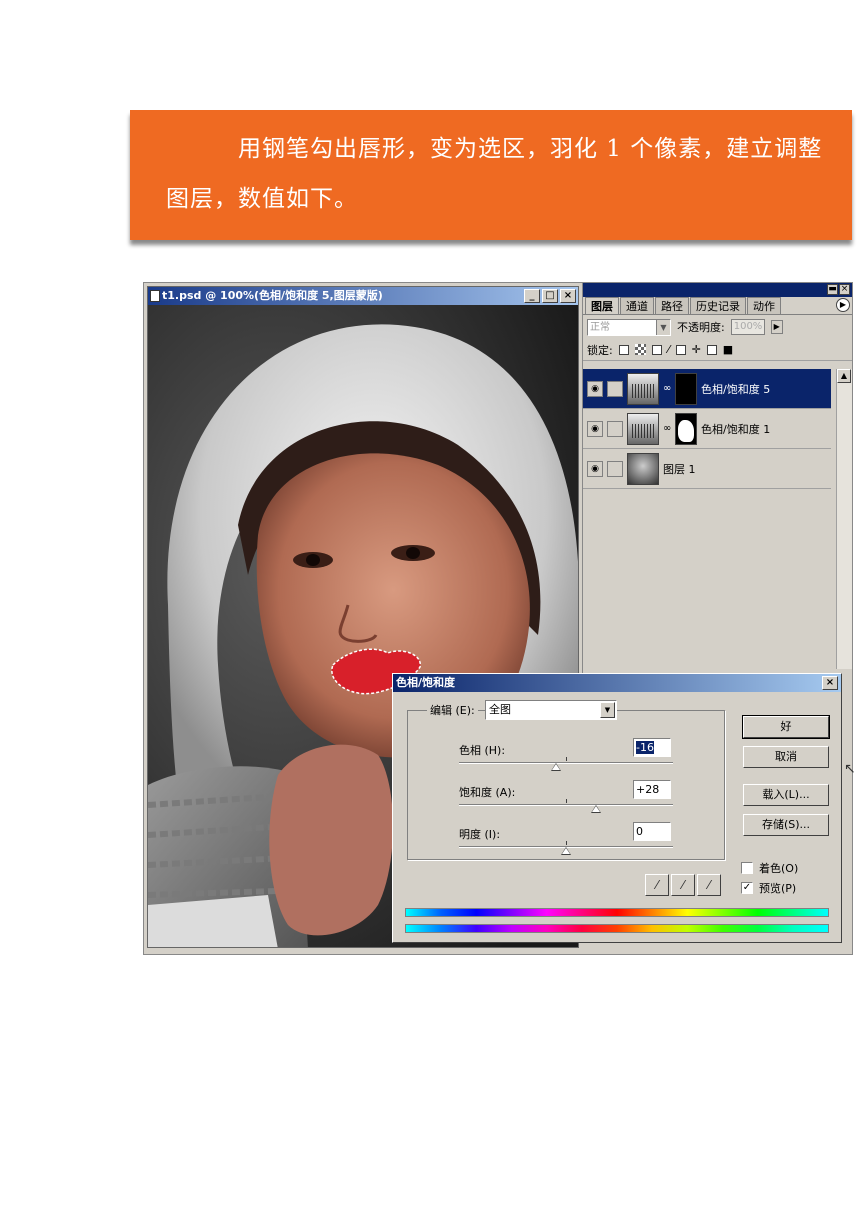  What do you see at coordinates (652, 789) in the screenshot?
I see `saturation-input: +28` at bounding box center [652, 789].